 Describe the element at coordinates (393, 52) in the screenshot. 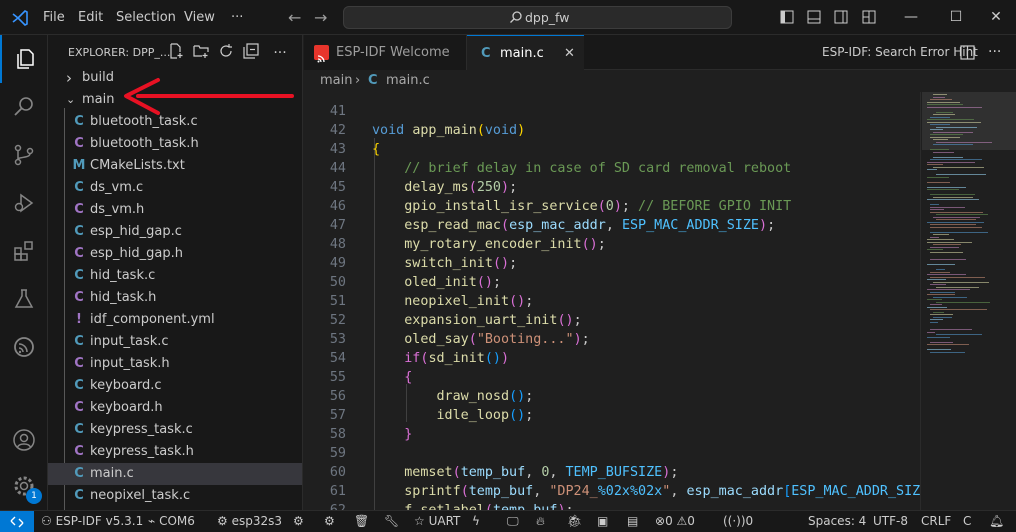

I see `tab-label: ESP-IDF Welcome` at that location.